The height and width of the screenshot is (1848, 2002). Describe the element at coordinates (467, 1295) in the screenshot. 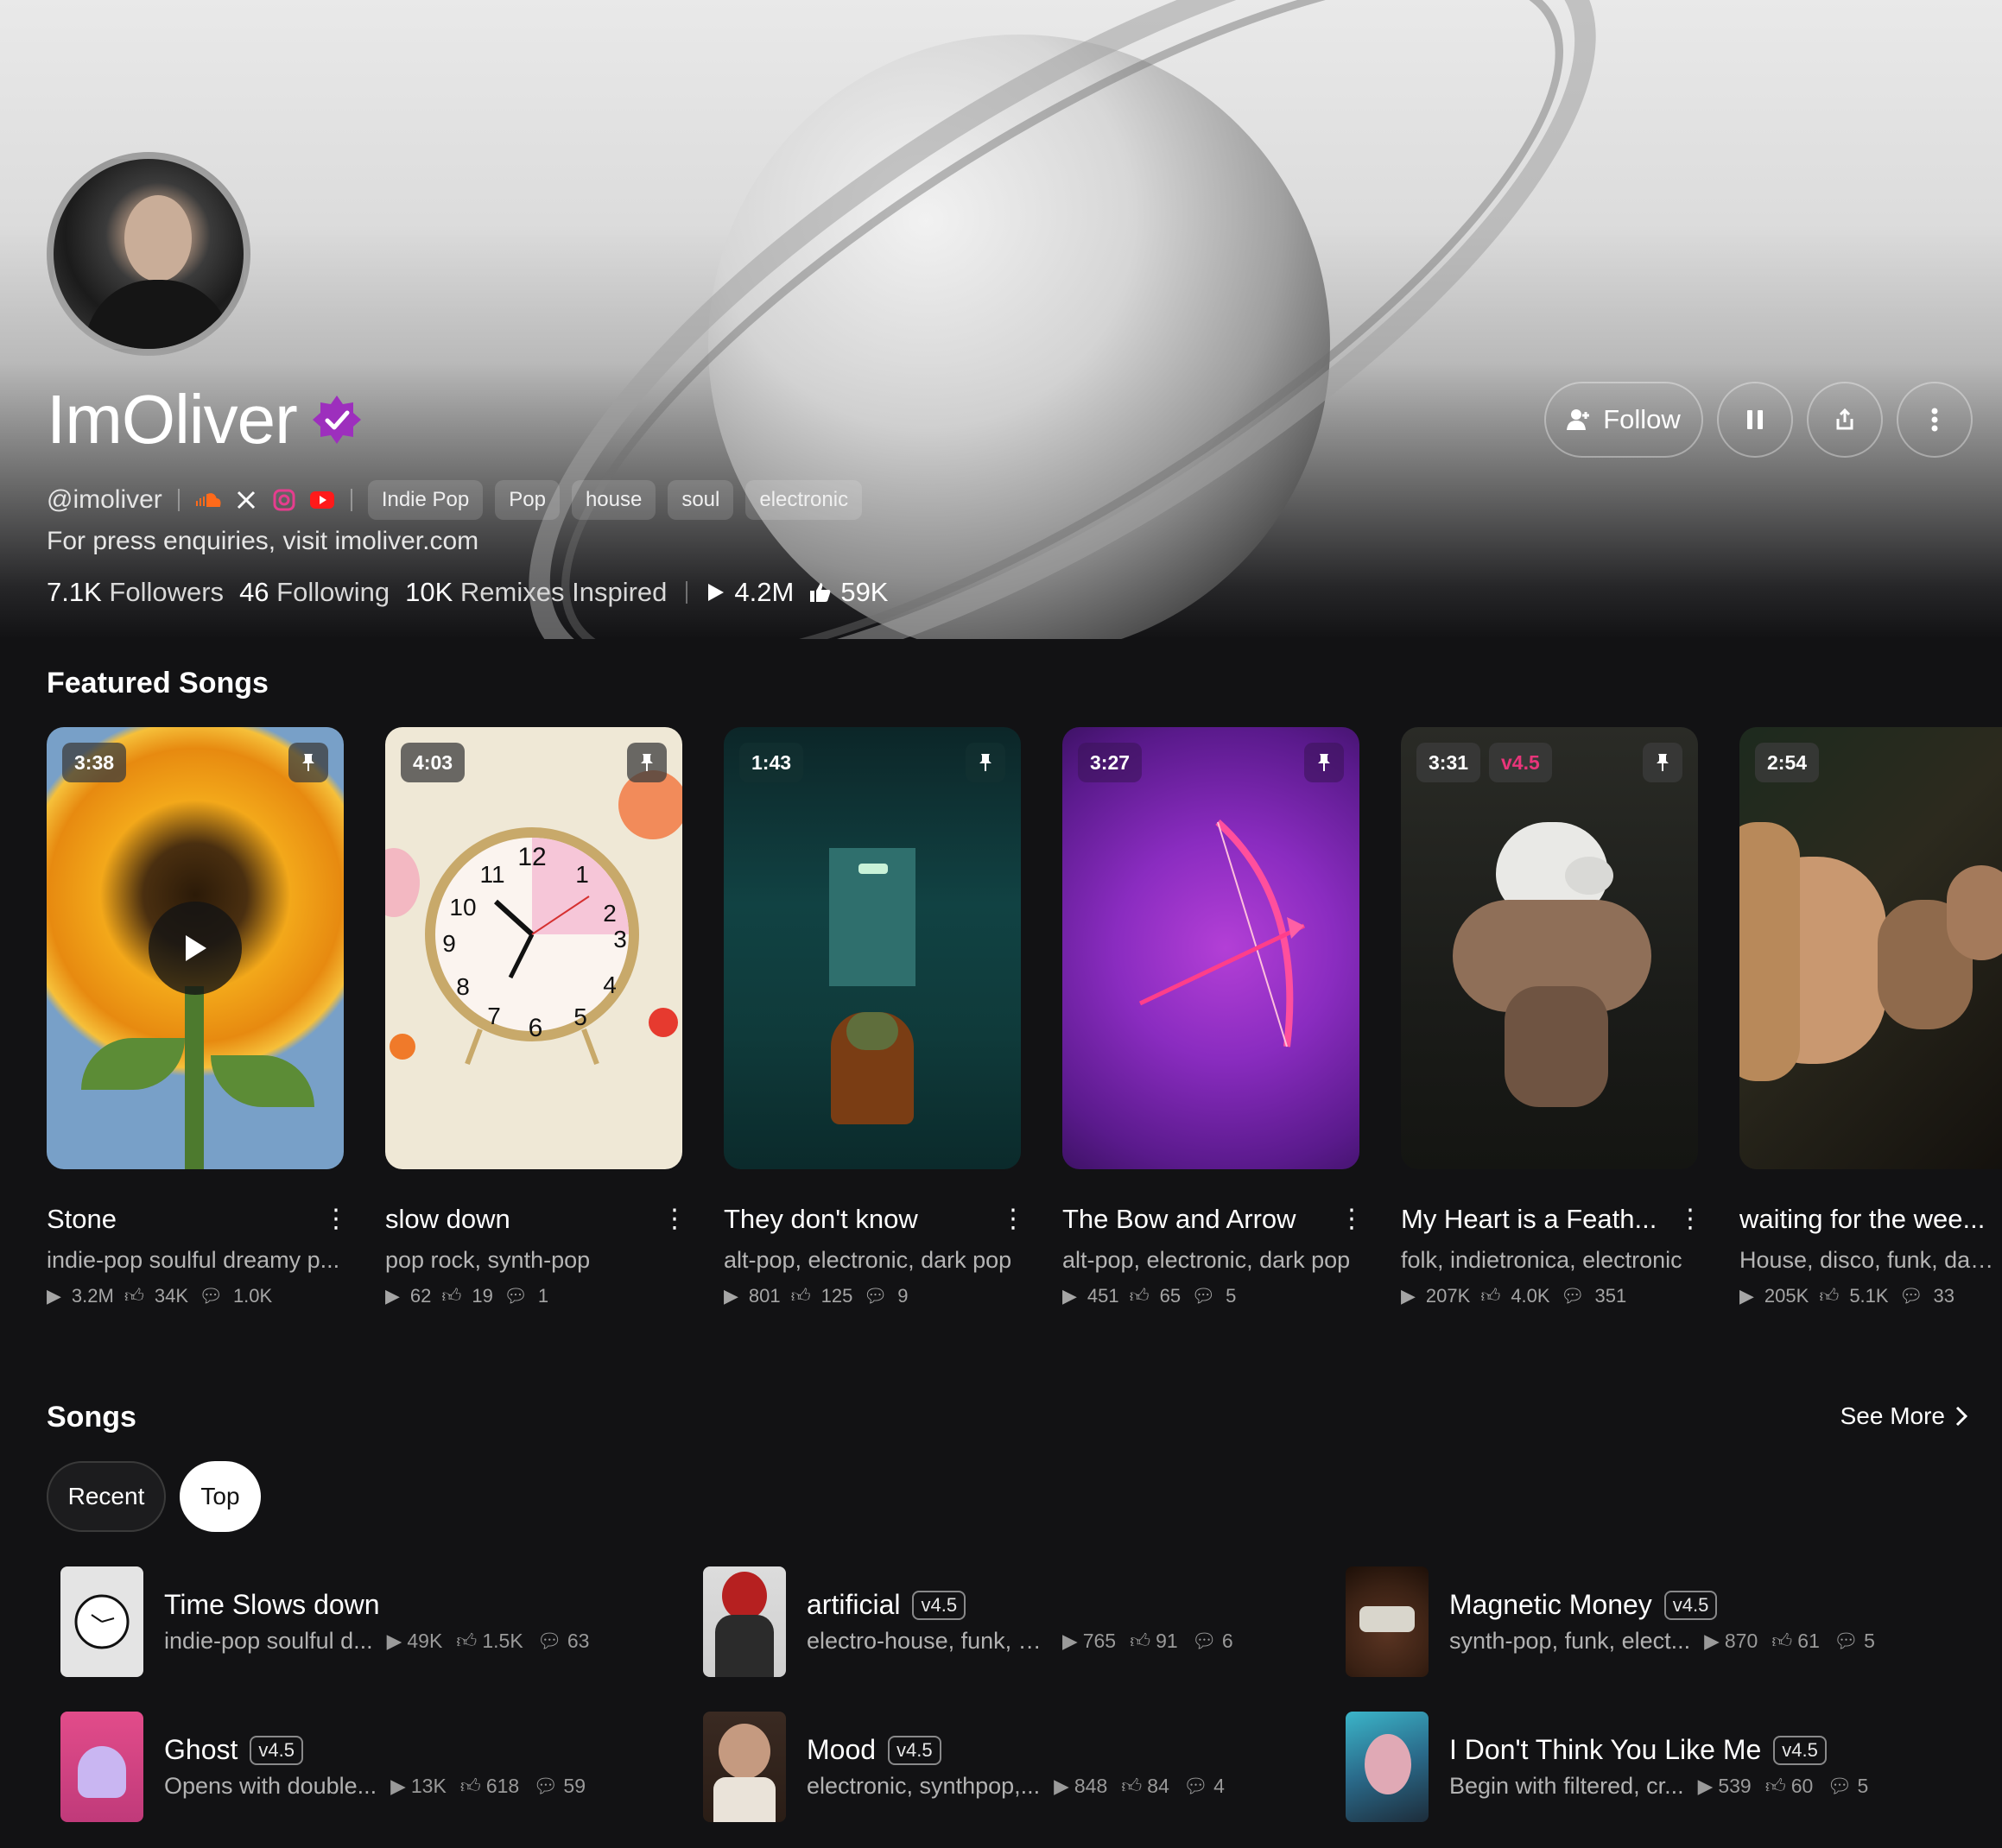

I see `song-stats: ▶ 62 👍︎ 19 💬︎ 1` at that location.